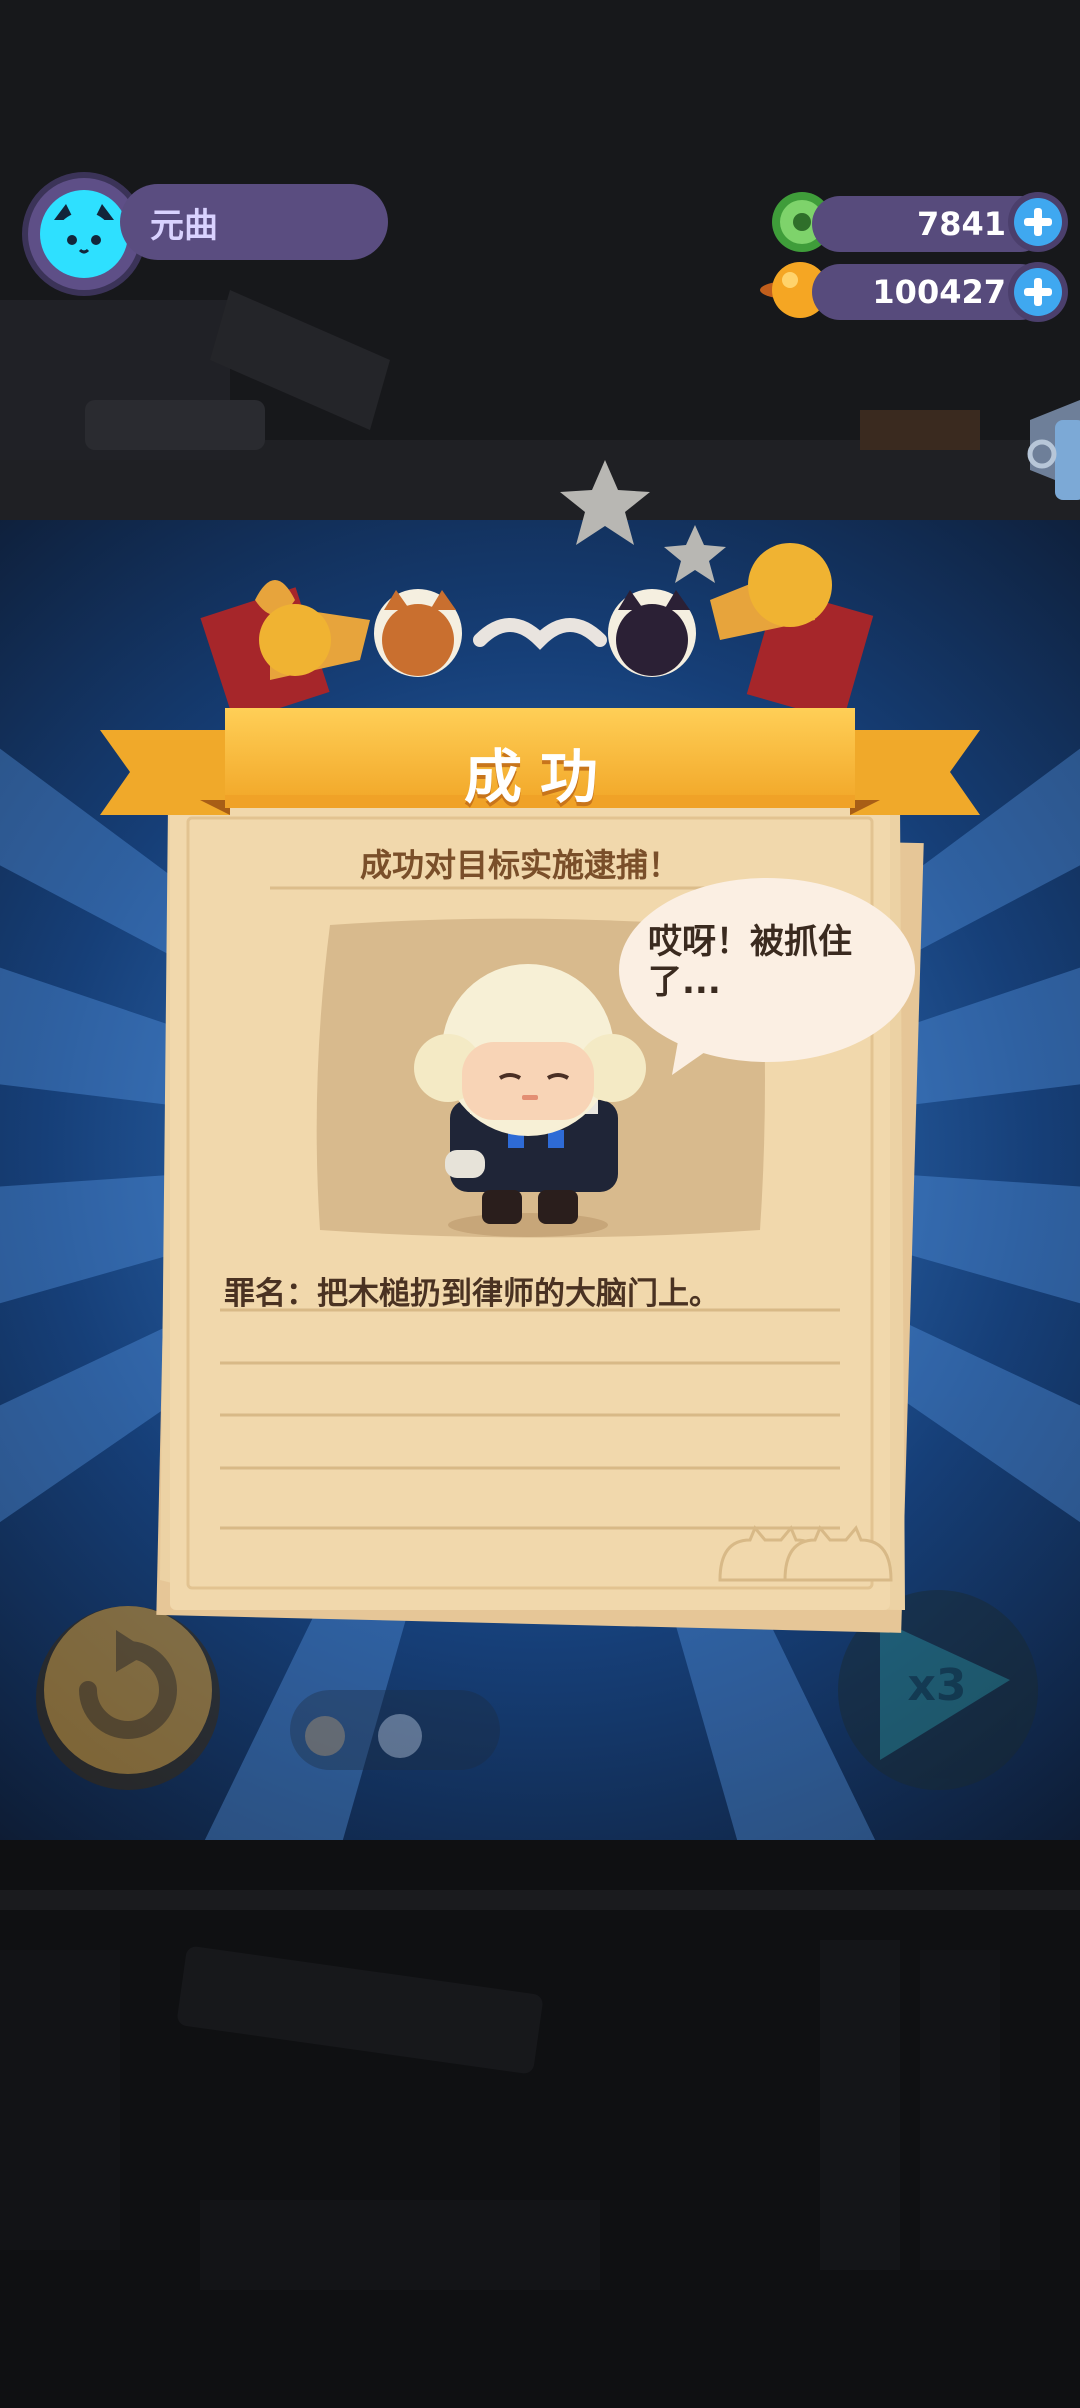 The width and height of the screenshot is (1080, 2408). I want to click on retry-button, so click(128, 1698).